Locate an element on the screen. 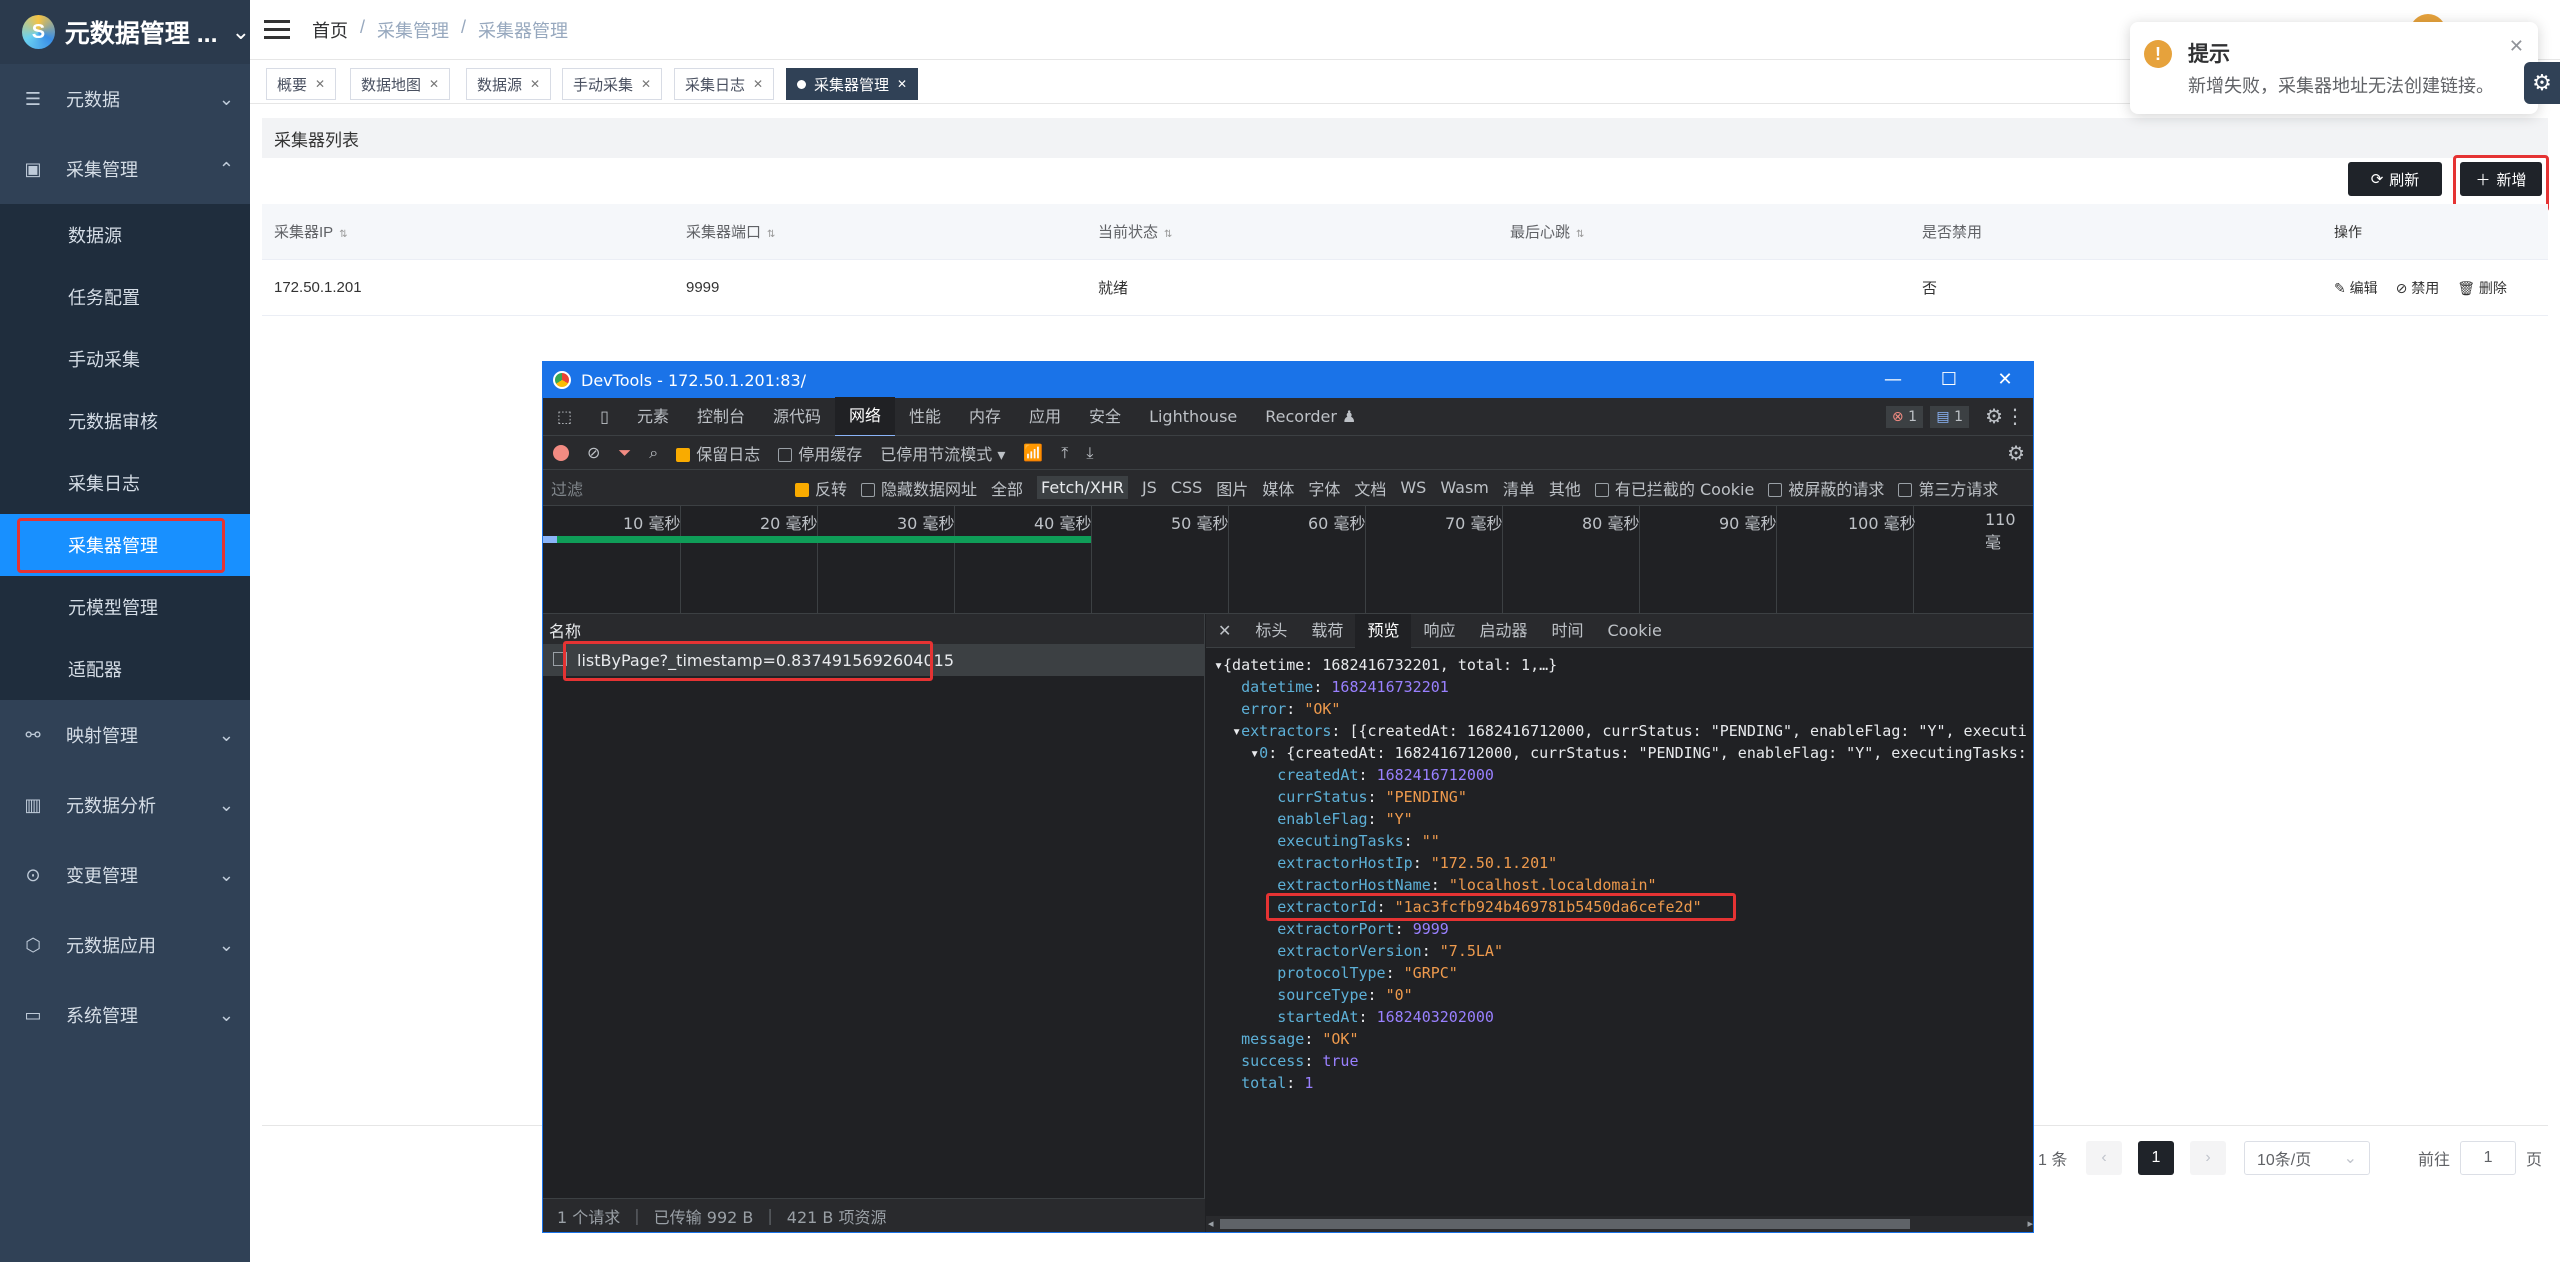 The width and height of the screenshot is (2560, 1262). column-header: 当前状态 ⇅ is located at coordinates (1292, 231).